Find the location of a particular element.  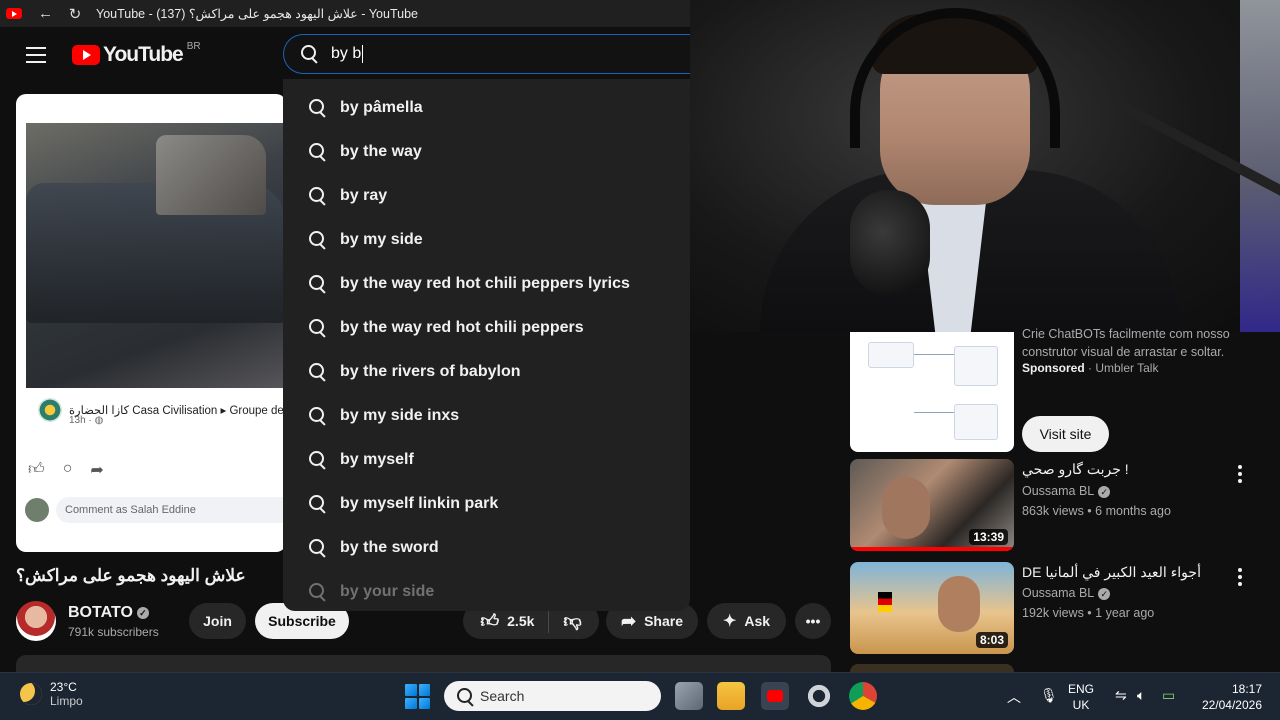

obs-icon is located at coordinates (819, 696).